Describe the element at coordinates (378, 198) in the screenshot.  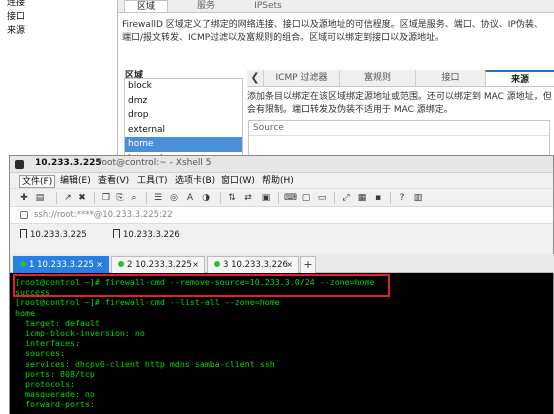
I see `lock-session-icon: ▪` at that location.